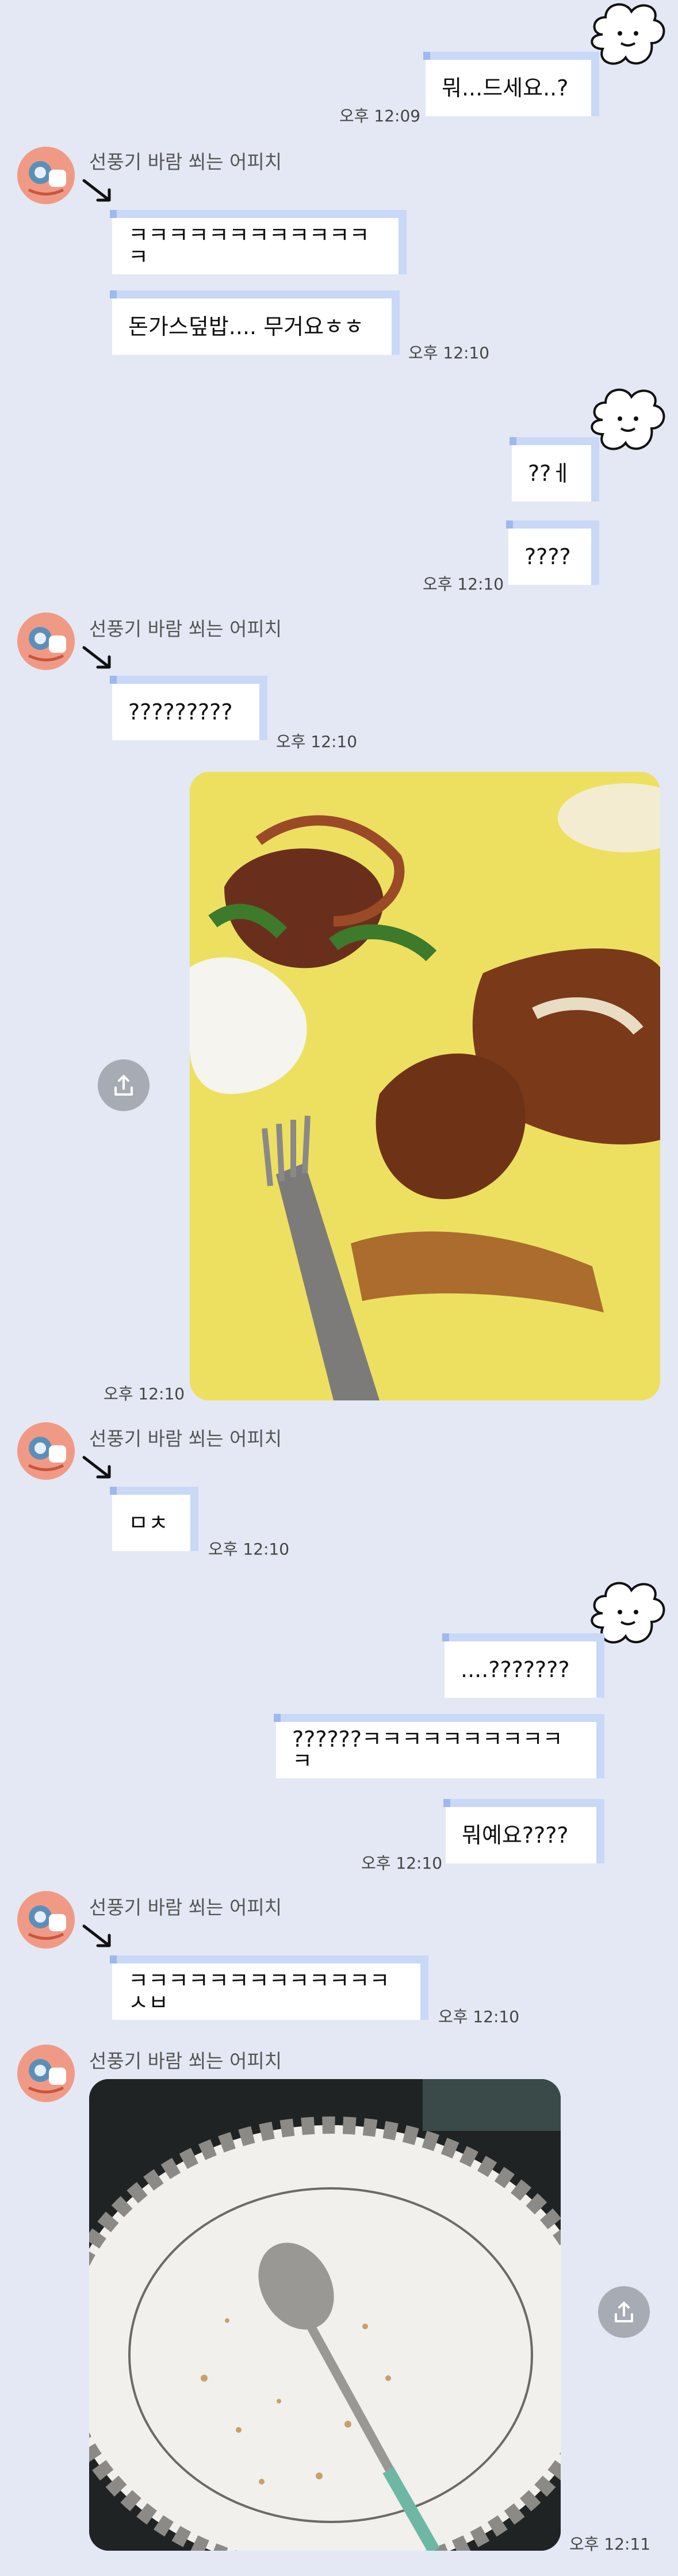 This screenshot has width=678, height=2576. What do you see at coordinates (547, 556) in the screenshot?
I see `message-text: ????` at bounding box center [547, 556].